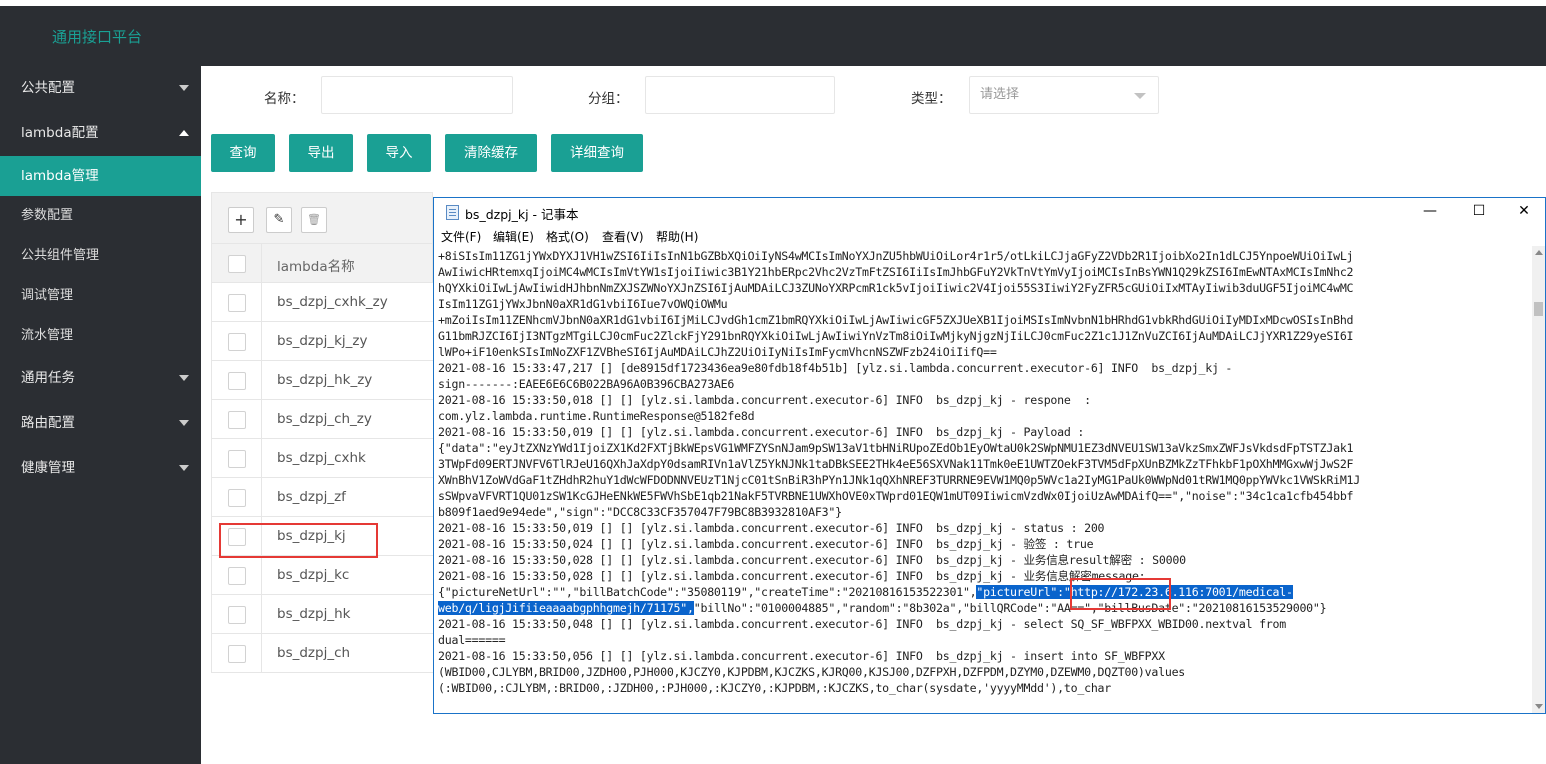  I want to click on table-row: bs_dzpj_kj_zy, so click(322, 341).